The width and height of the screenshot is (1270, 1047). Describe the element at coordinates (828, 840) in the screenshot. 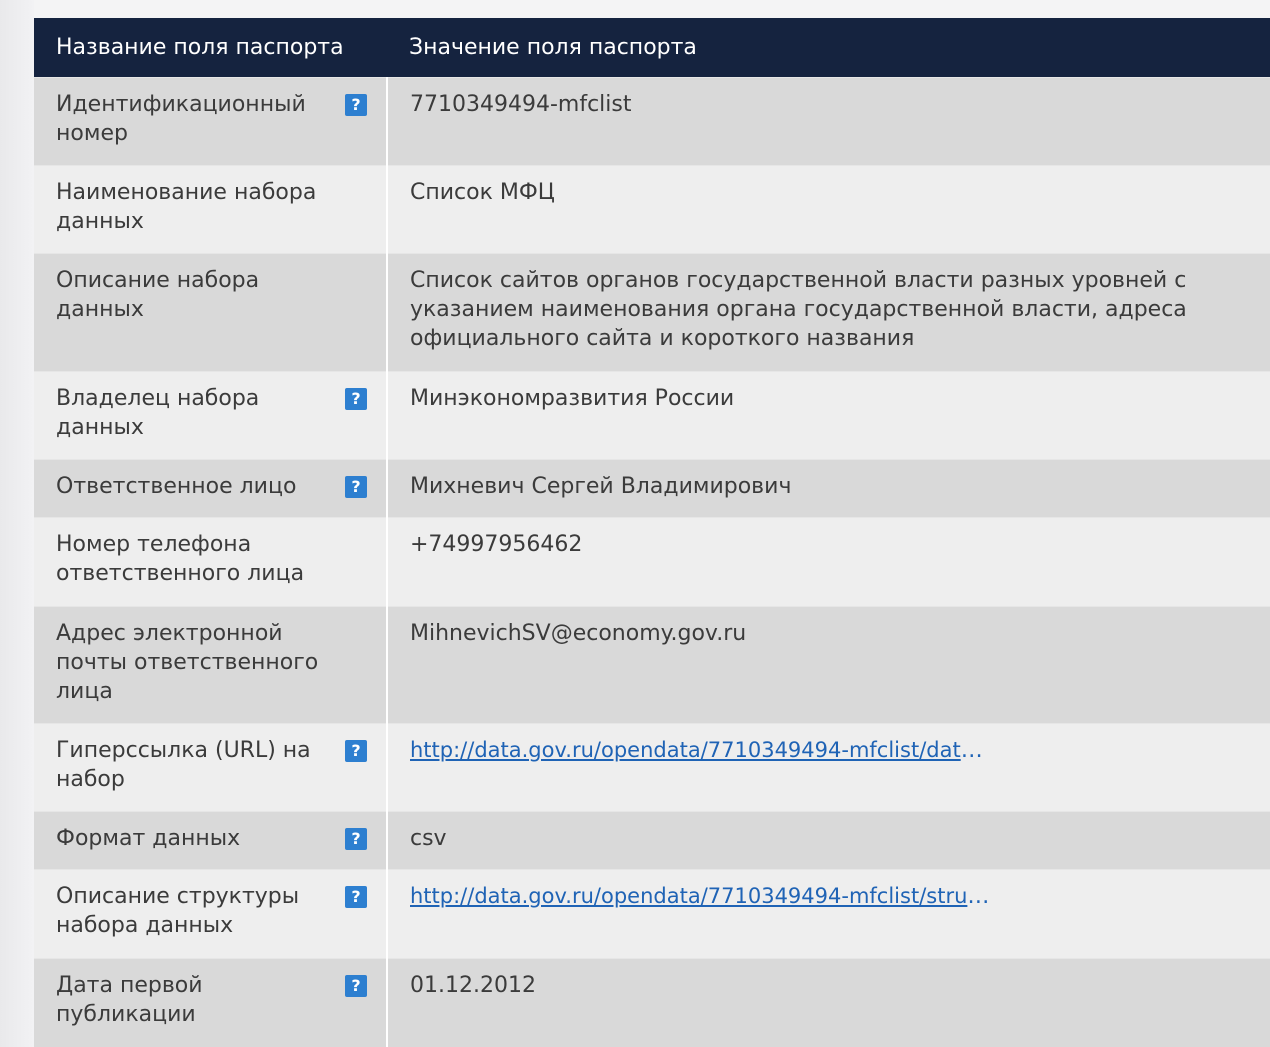

I see `field-value-cell: csv` at that location.